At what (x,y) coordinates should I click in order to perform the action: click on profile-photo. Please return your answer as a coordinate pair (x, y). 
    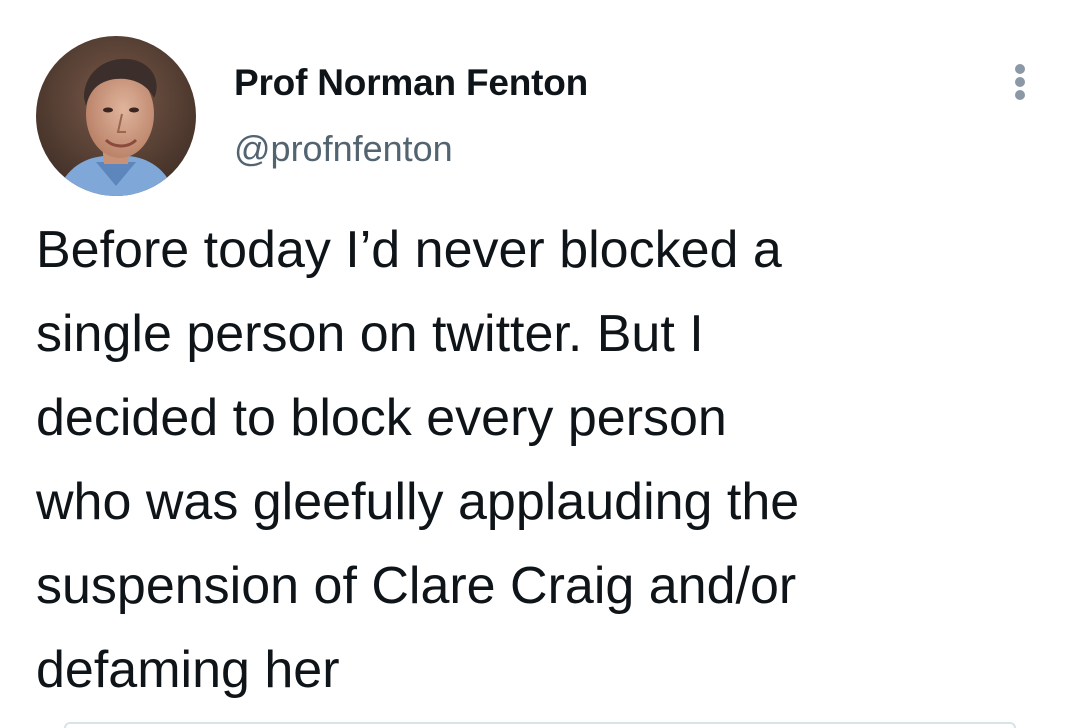
    Looking at the image, I should click on (116, 116).